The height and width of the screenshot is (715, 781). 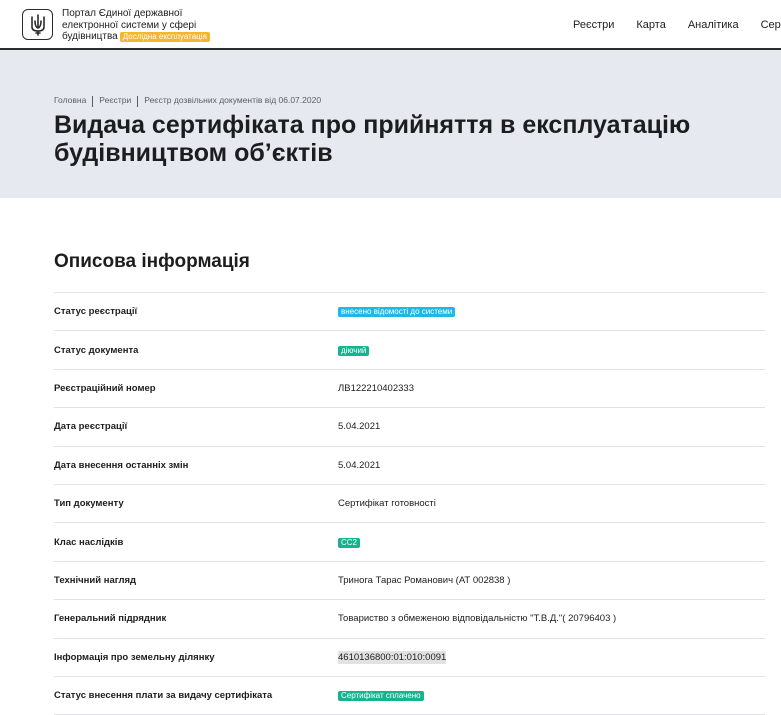 I want to click on table-row: Тип документу Сертифікат готовності, so click(x=409, y=504).